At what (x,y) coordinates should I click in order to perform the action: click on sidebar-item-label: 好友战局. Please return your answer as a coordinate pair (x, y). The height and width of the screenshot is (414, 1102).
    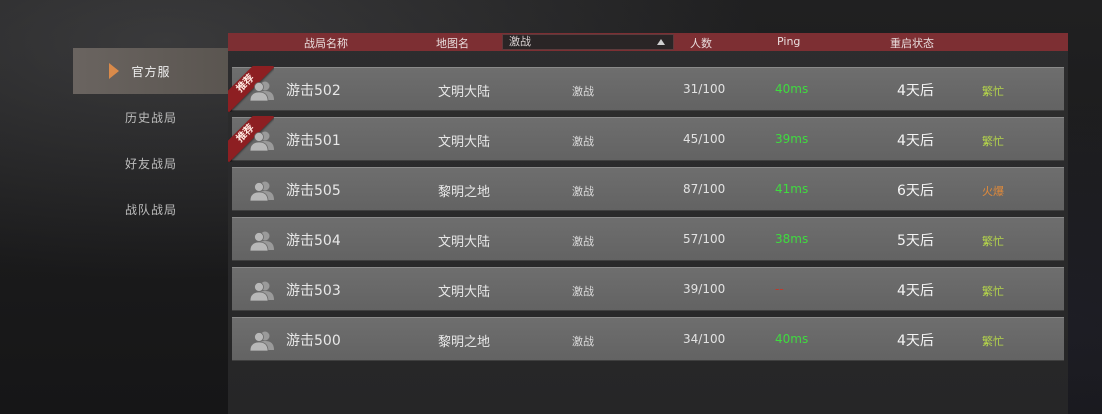
    Looking at the image, I should click on (150, 163).